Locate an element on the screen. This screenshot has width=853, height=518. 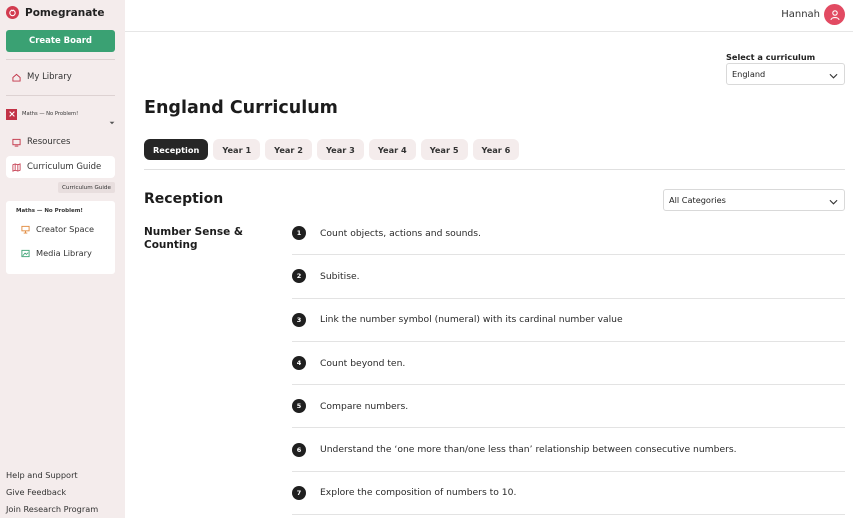
objective-number: 4 is located at coordinates (299, 363).